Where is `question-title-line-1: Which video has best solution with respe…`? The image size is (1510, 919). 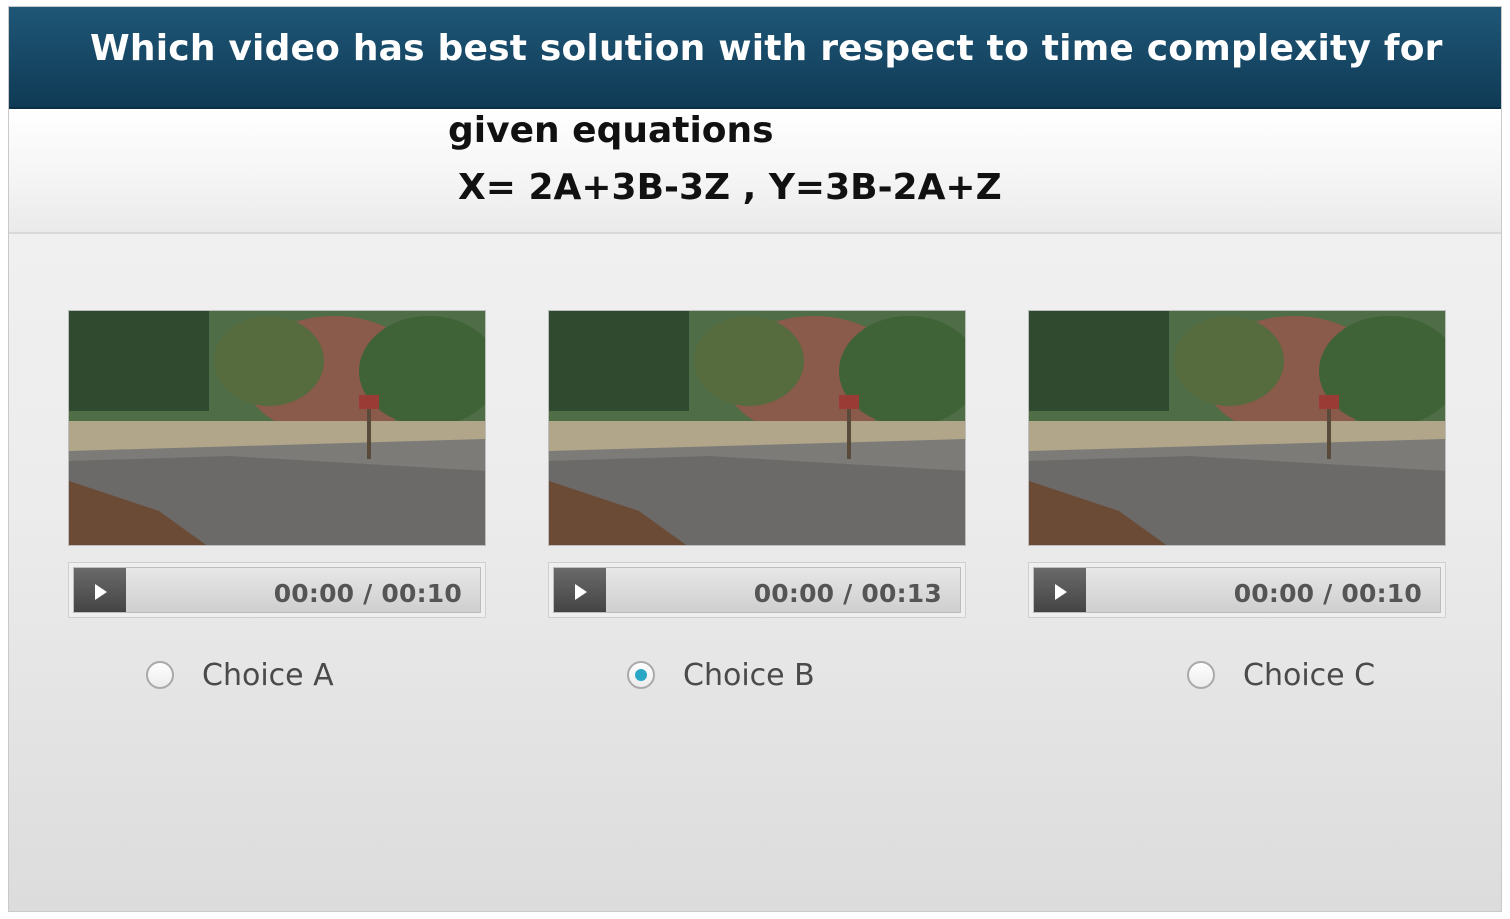
question-title-line-1: Which video has best solution with respe… is located at coordinates (766, 48).